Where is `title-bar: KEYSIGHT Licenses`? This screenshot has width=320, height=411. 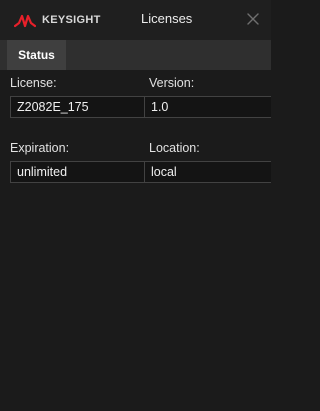 title-bar: KEYSIGHT Licenses is located at coordinates (135, 20).